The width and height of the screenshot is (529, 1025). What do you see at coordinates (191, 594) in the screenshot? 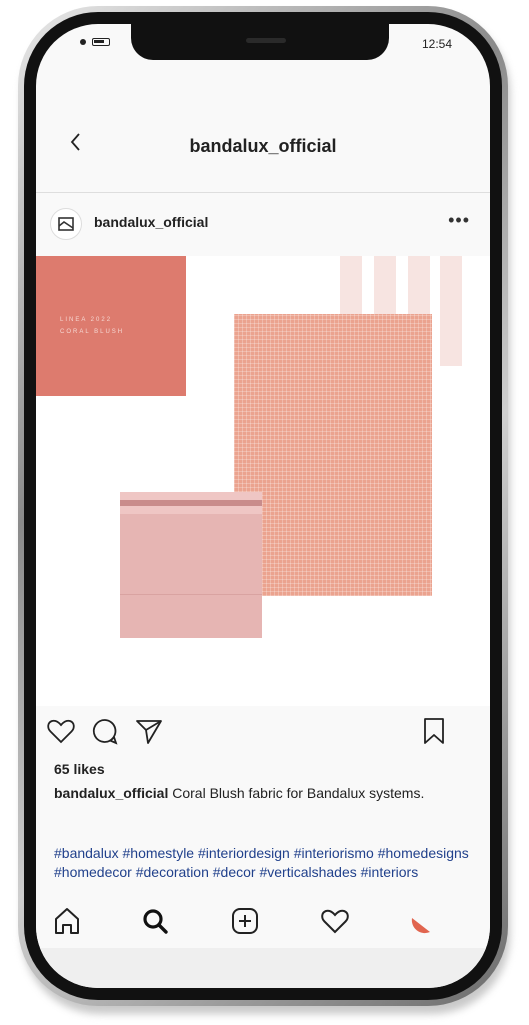
I see `pink-box-seam` at bounding box center [191, 594].